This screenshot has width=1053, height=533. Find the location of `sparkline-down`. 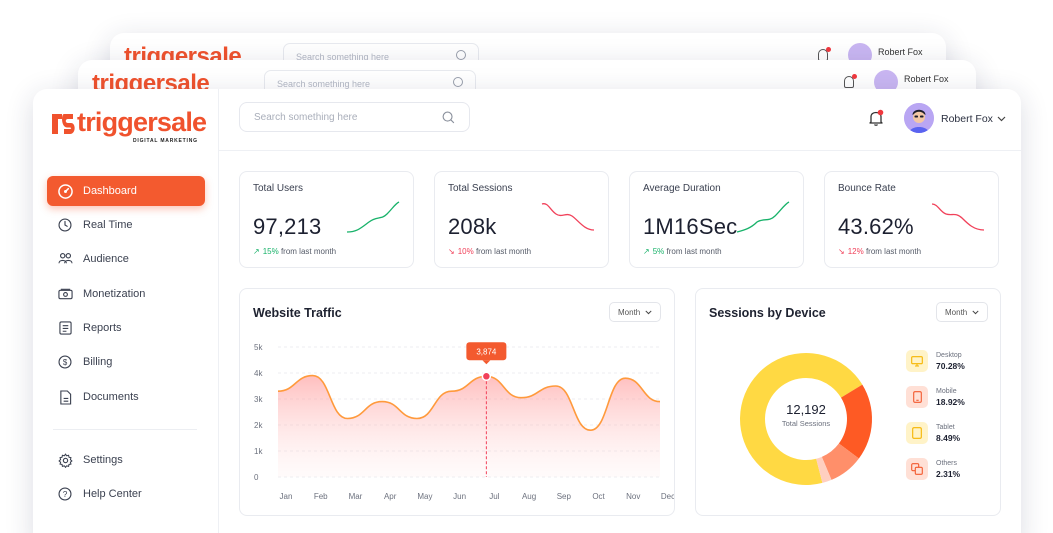

sparkline-down is located at coordinates (568, 217).